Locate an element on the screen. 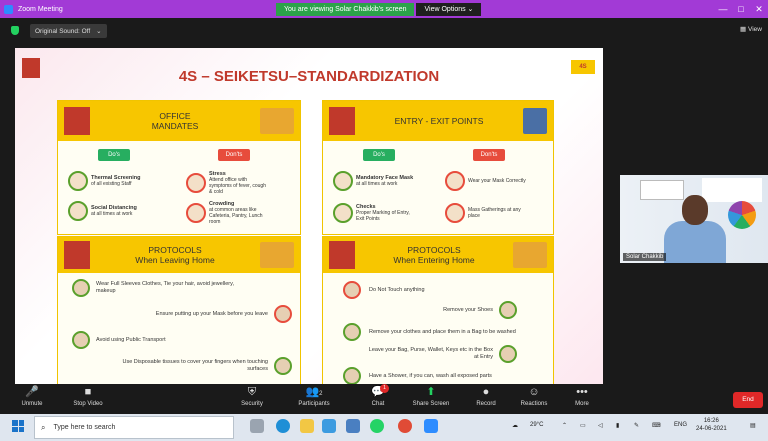  chat-button: 💬 Chat is located at coordinates (378, 396).